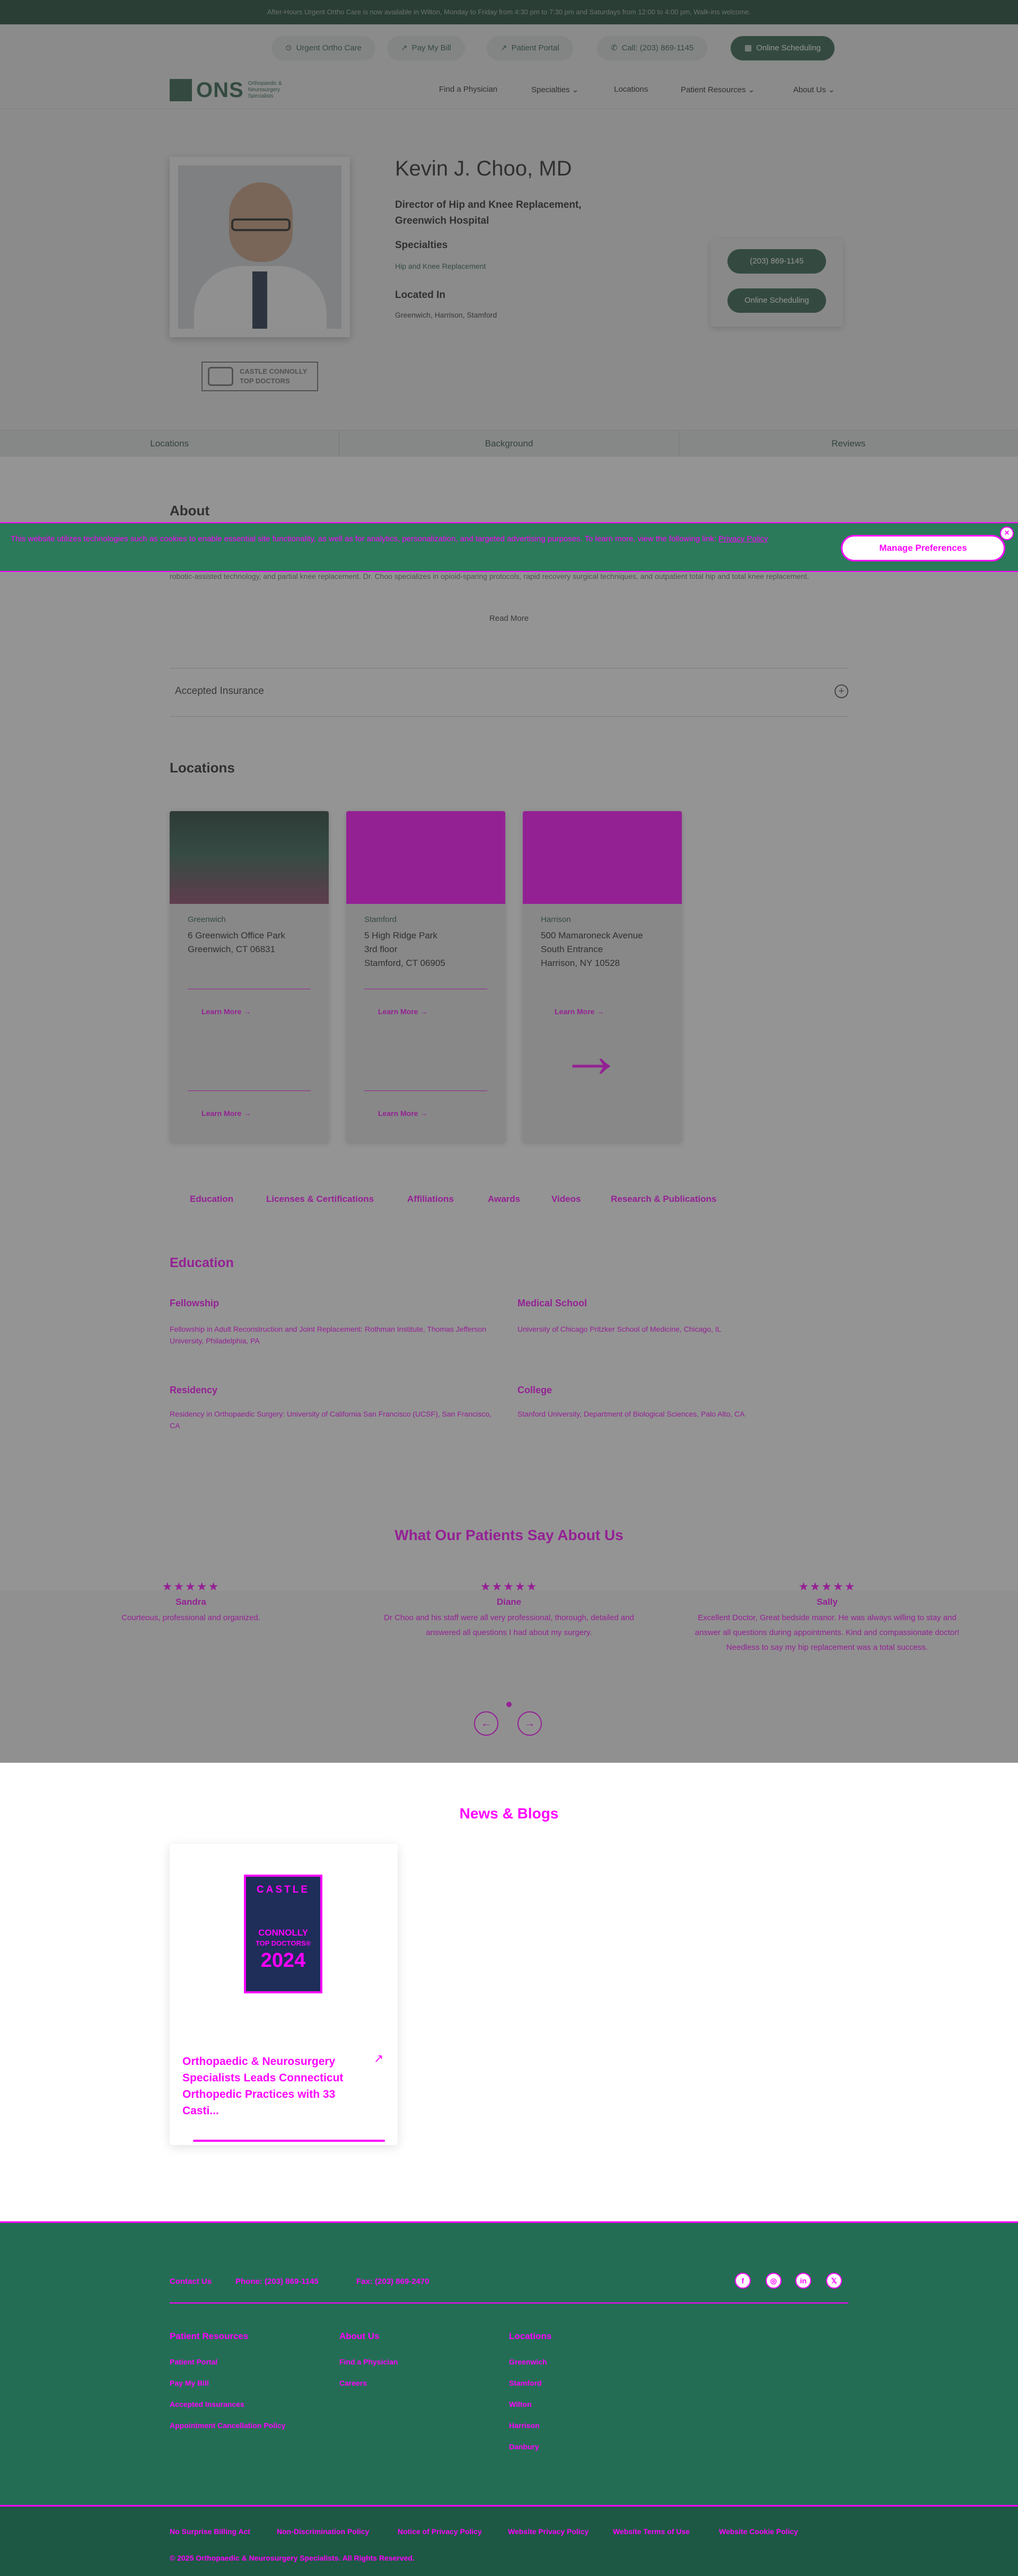 Image resolution: width=1018 pixels, height=2576 pixels. I want to click on footer-phone: Phone: (203) 869-1145, so click(277, 2281).